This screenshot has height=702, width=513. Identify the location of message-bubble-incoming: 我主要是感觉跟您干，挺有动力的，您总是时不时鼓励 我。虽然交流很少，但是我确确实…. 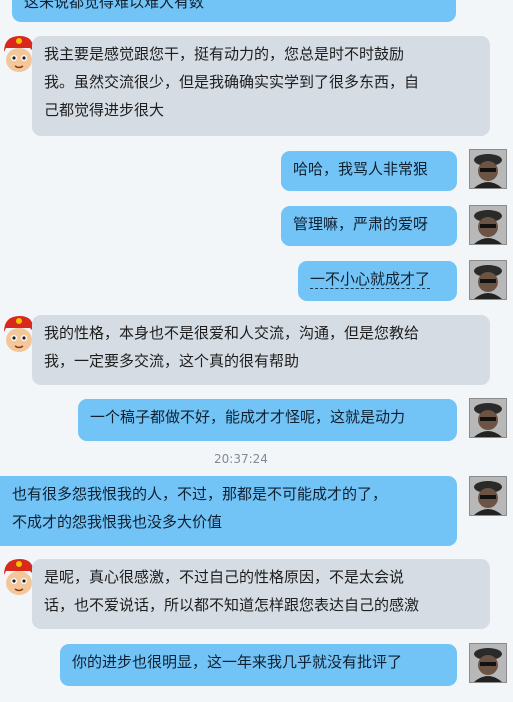
(261, 86).